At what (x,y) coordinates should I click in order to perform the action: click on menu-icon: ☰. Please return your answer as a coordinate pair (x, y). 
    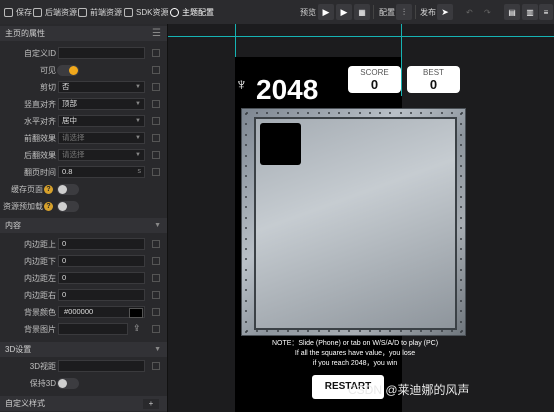
    Looking at the image, I should click on (156, 33).